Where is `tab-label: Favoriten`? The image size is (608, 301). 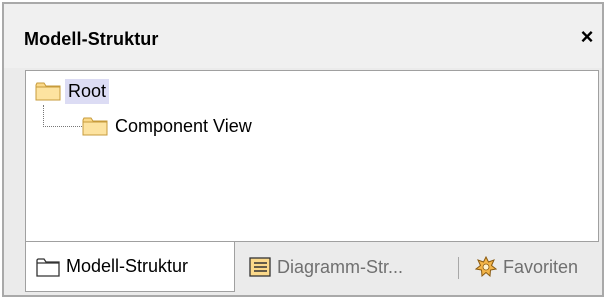
tab-label: Favoriten is located at coordinates (541, 266).